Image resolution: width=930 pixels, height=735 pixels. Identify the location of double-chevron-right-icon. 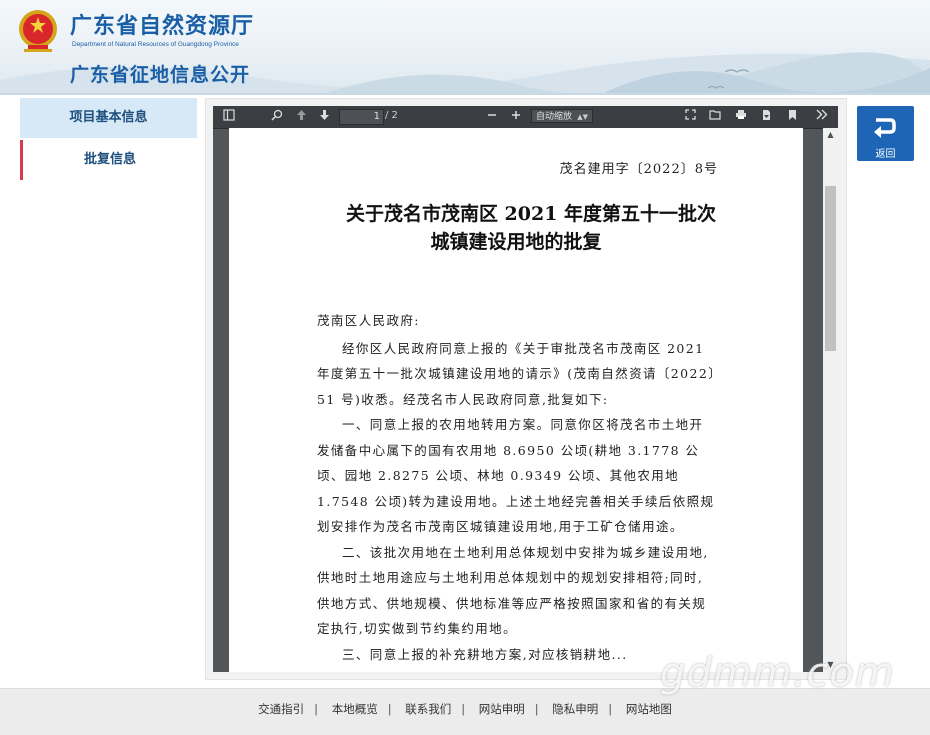
(822, 117).